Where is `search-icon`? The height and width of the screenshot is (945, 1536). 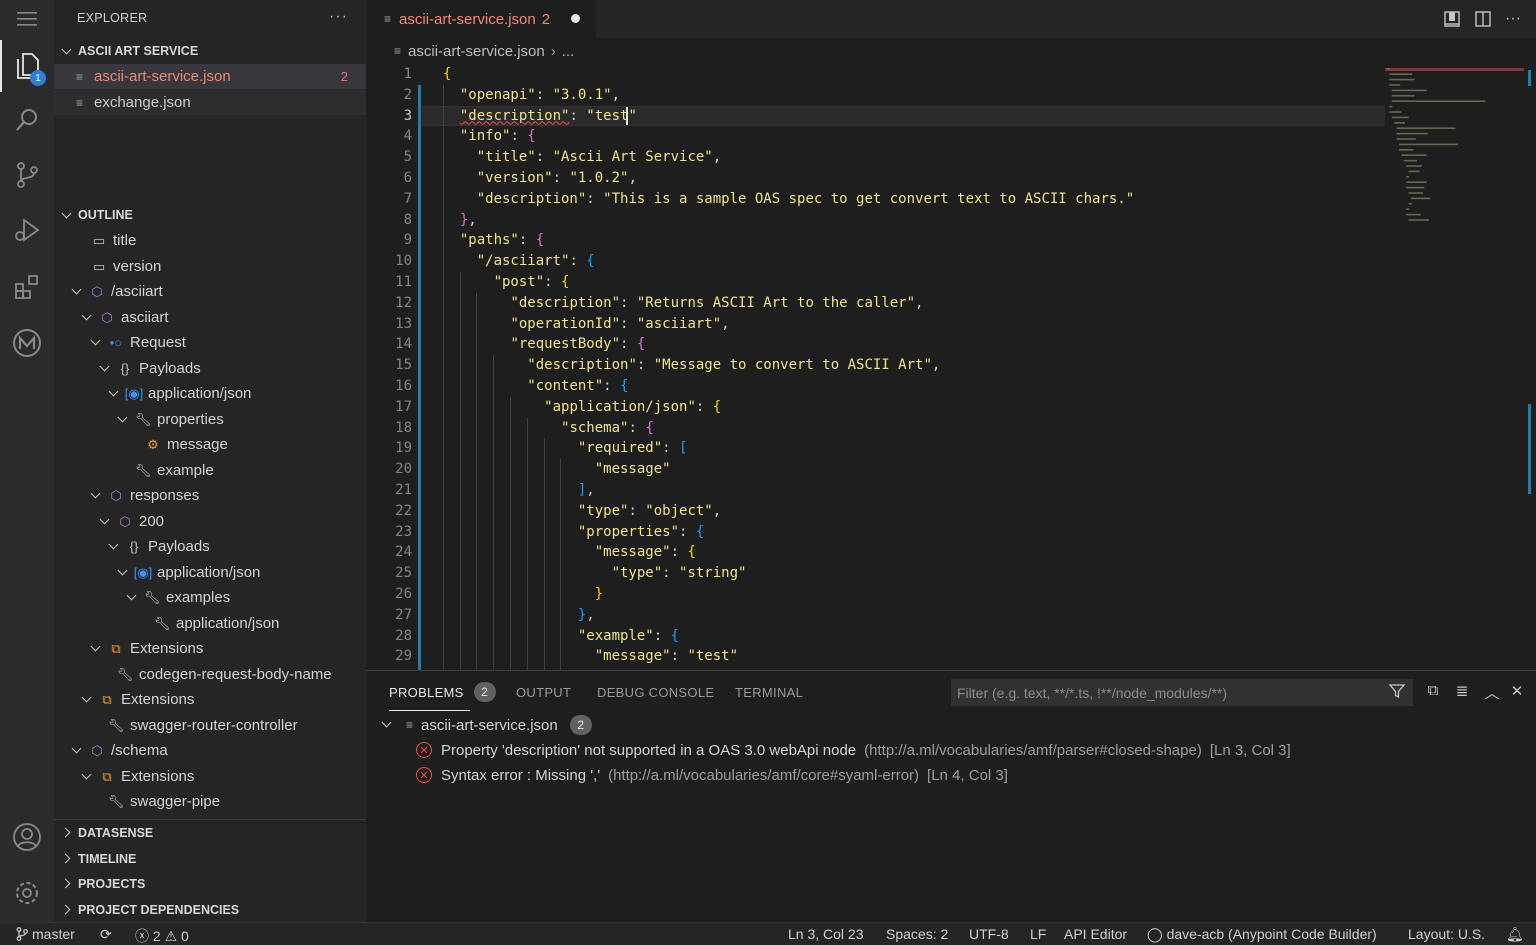
search-icon is located at coordinates (27, 120).